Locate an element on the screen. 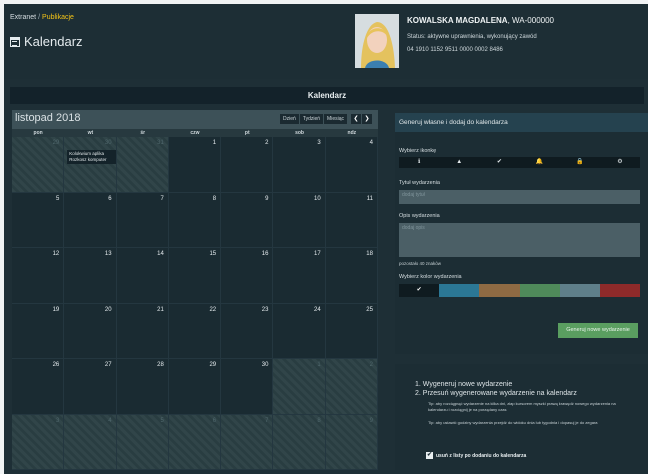  info-icon: ℹ is located at coordinates (419, 162).